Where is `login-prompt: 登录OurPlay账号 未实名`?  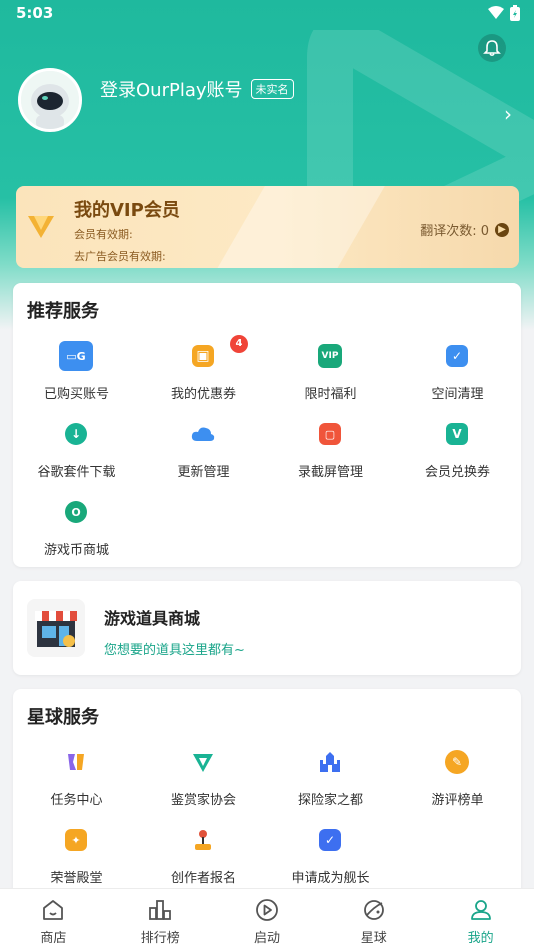
login-prompt: 登录OurPlay账号 未实名 is located at coordinates (197, 89).